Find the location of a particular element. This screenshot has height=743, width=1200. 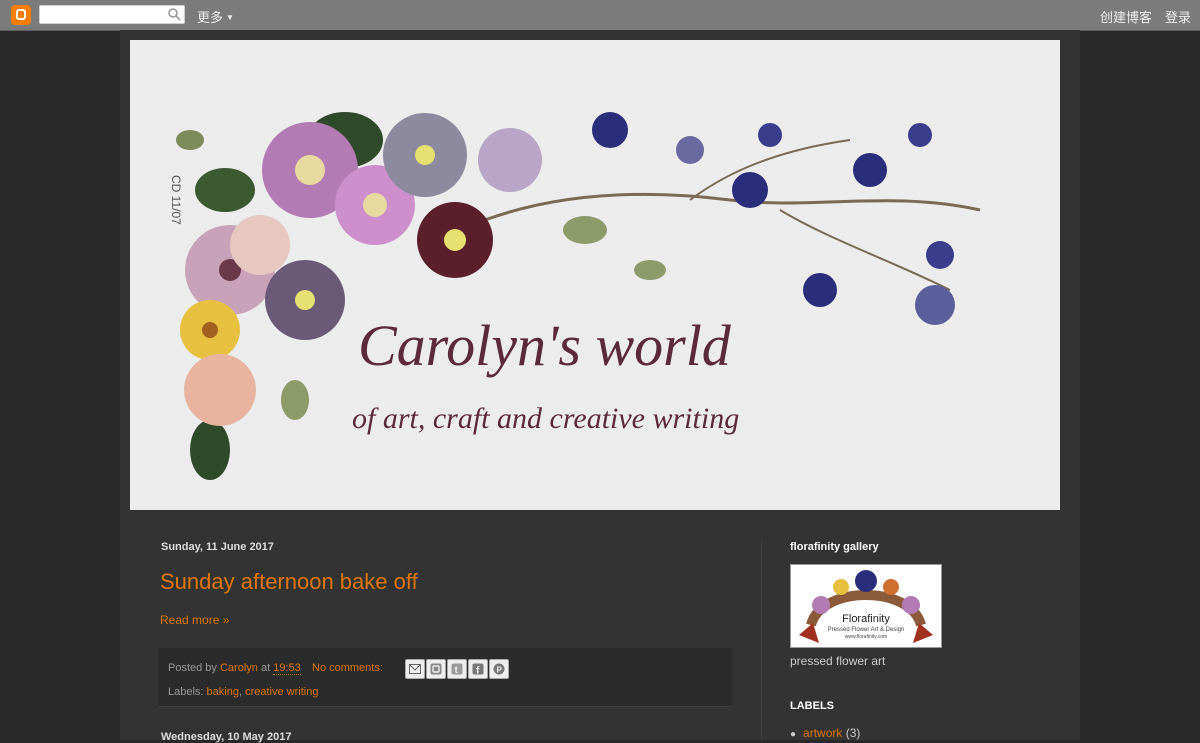

label-link-artwork: artwork is located at coordinates (822, 733).